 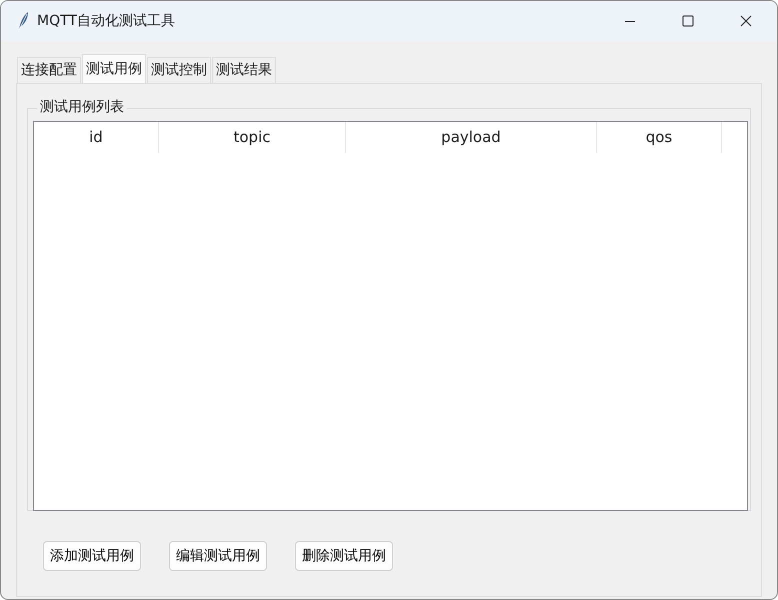 What do you see at coordinates (218, 556) in the screenshot?
I see `action-button: 编辑测试用例` at bounding box center [218, 556].